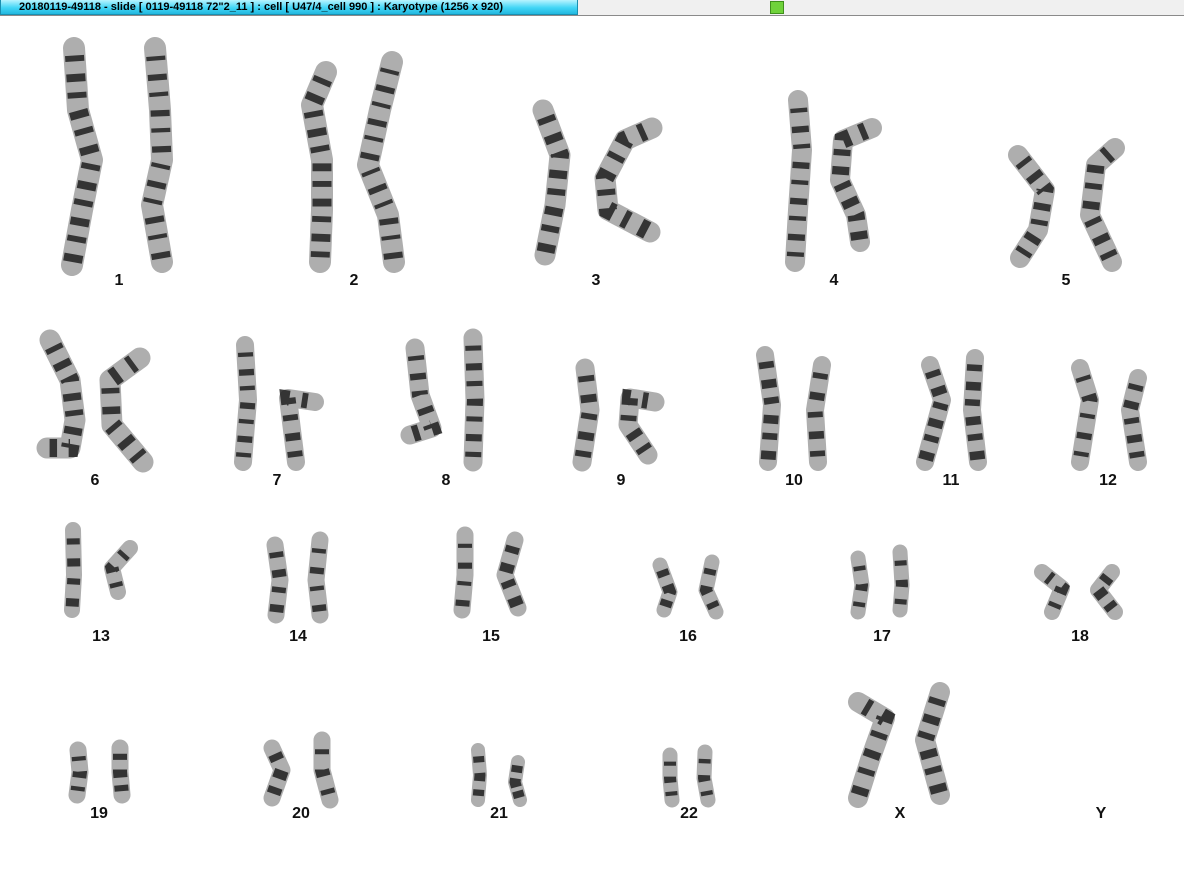 This screenshot has width=1184, height=873. Describe the element at coordinates (777, 7) in the screenshot. I see `status-indicator-icon` at that location.